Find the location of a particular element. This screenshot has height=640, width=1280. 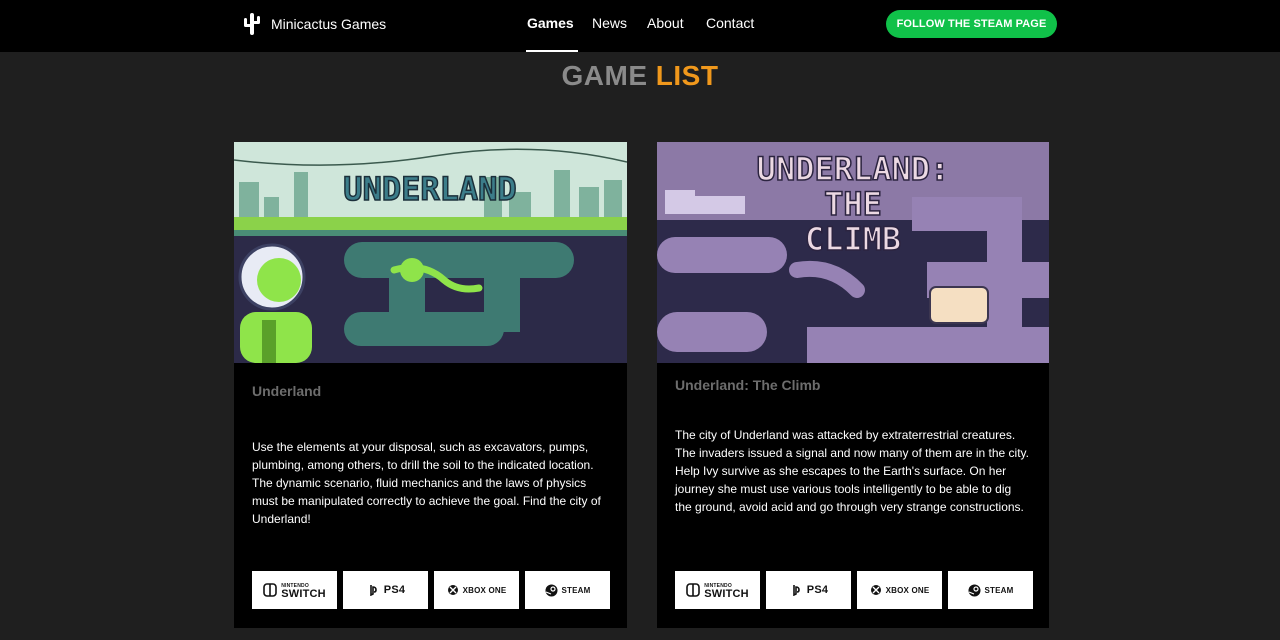

page-title: GAME LIST is located at coordinates (640, 76).